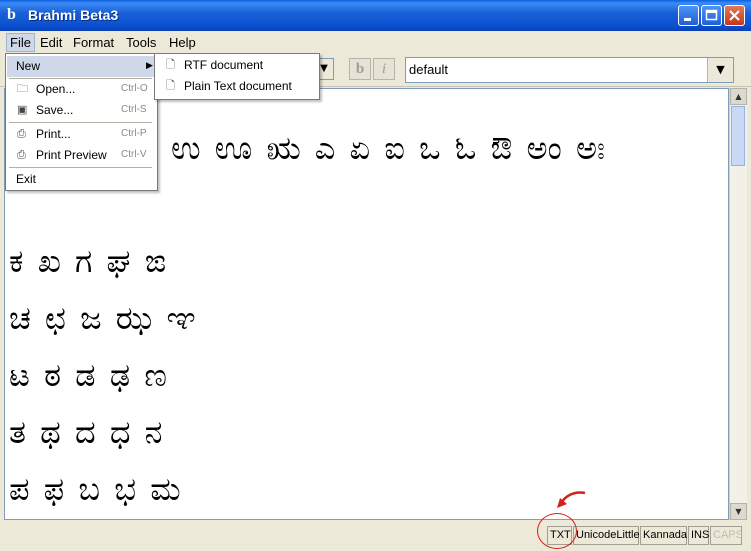  I want to click on close-button, so click(734, 15).